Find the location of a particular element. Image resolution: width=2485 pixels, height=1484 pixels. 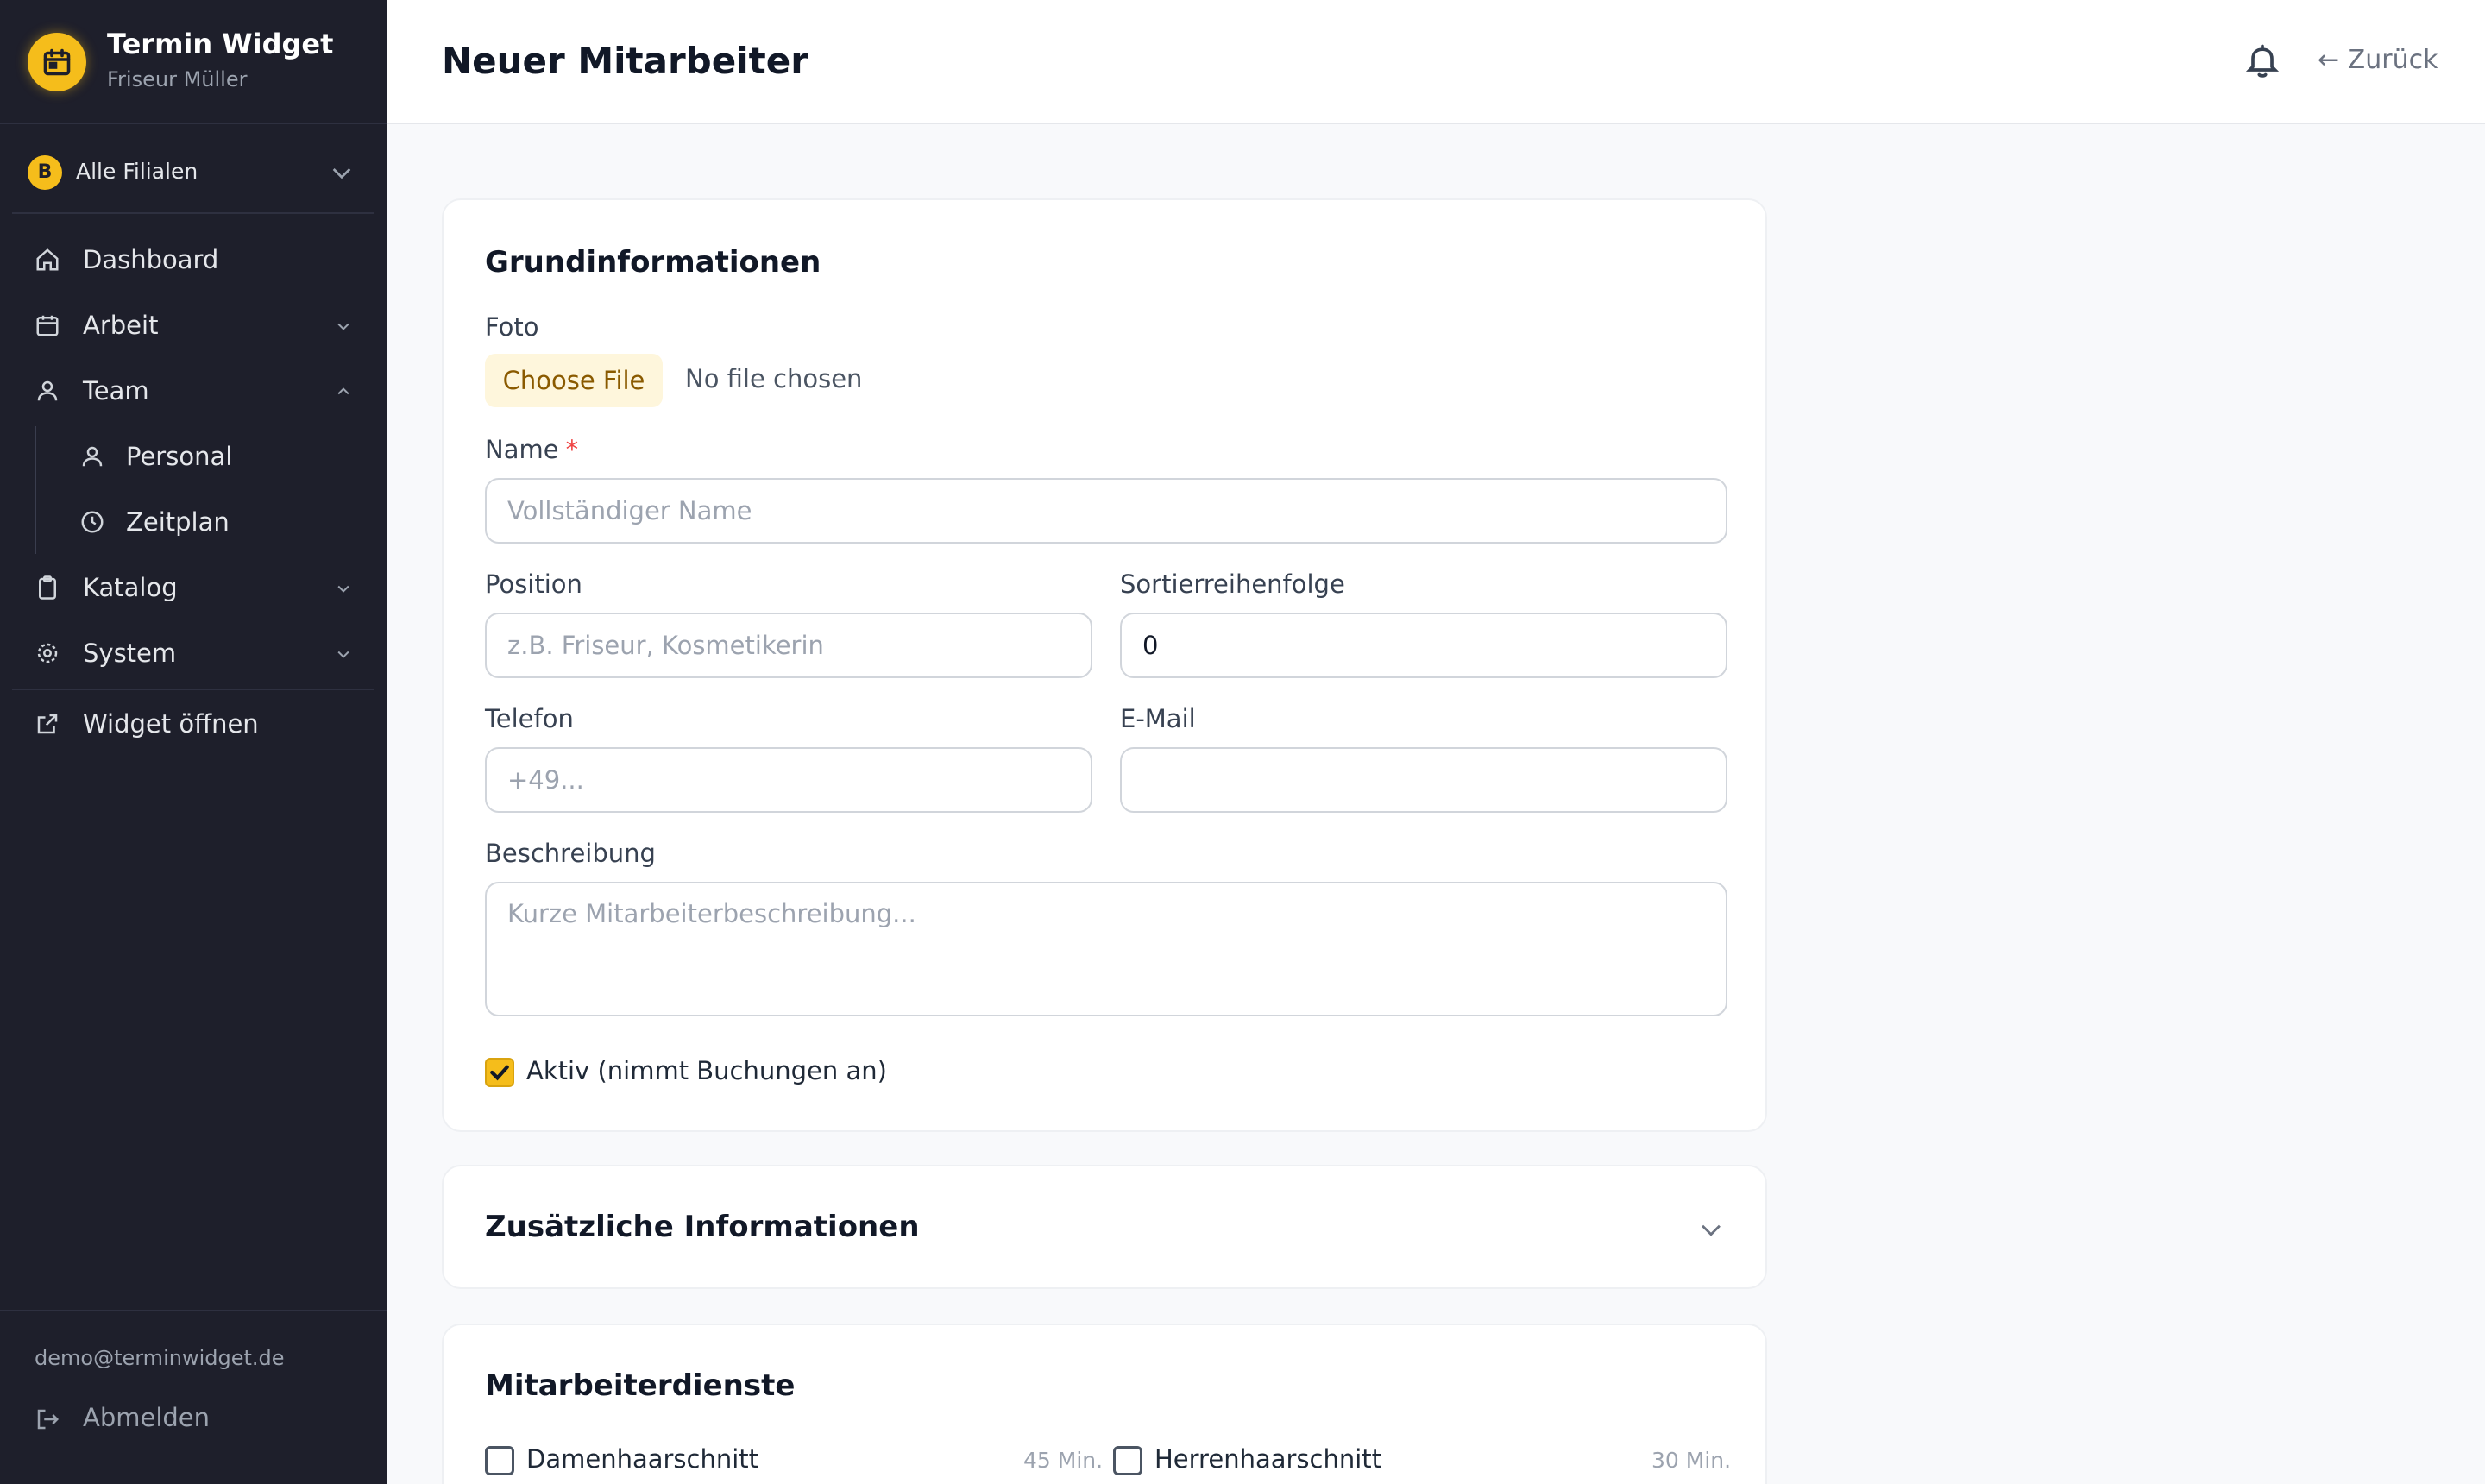

section-title: Zusätzliche Informationen is located at coordinates (702, 1227).